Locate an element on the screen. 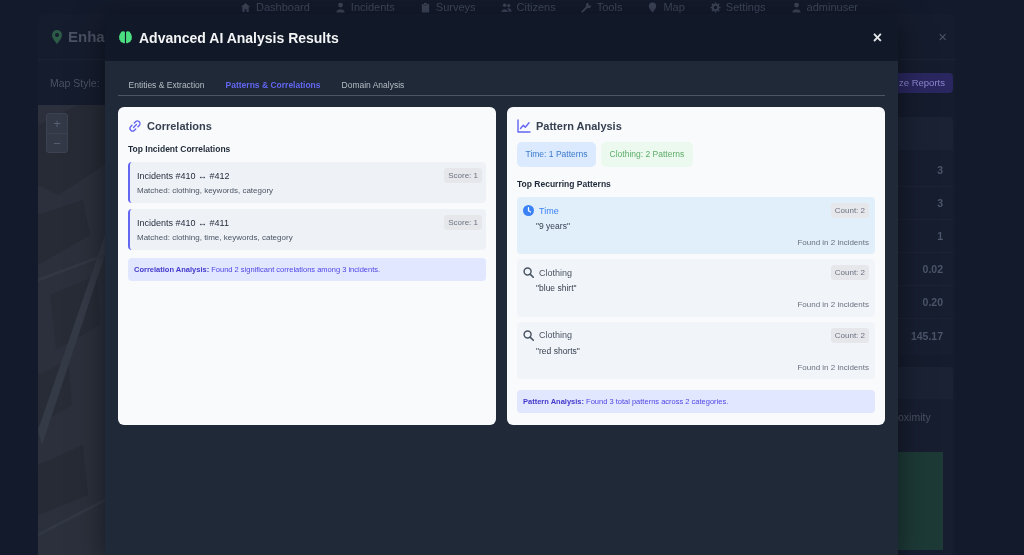  pattern-category: Time is located at coordinates (549, 210).